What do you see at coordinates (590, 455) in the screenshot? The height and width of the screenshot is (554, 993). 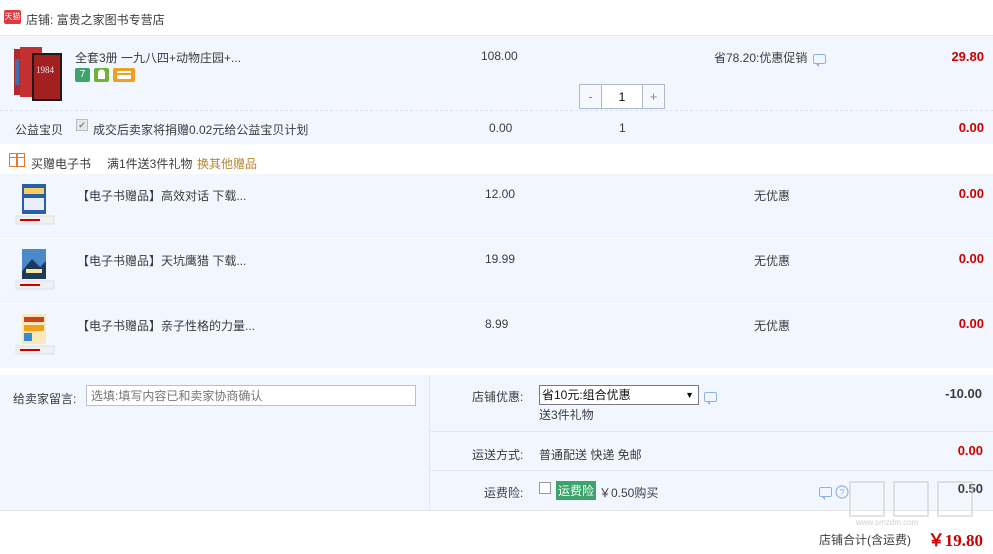 I see `shipping-method: 普通配送 快递 免邮` at bounding box center [590, 455].